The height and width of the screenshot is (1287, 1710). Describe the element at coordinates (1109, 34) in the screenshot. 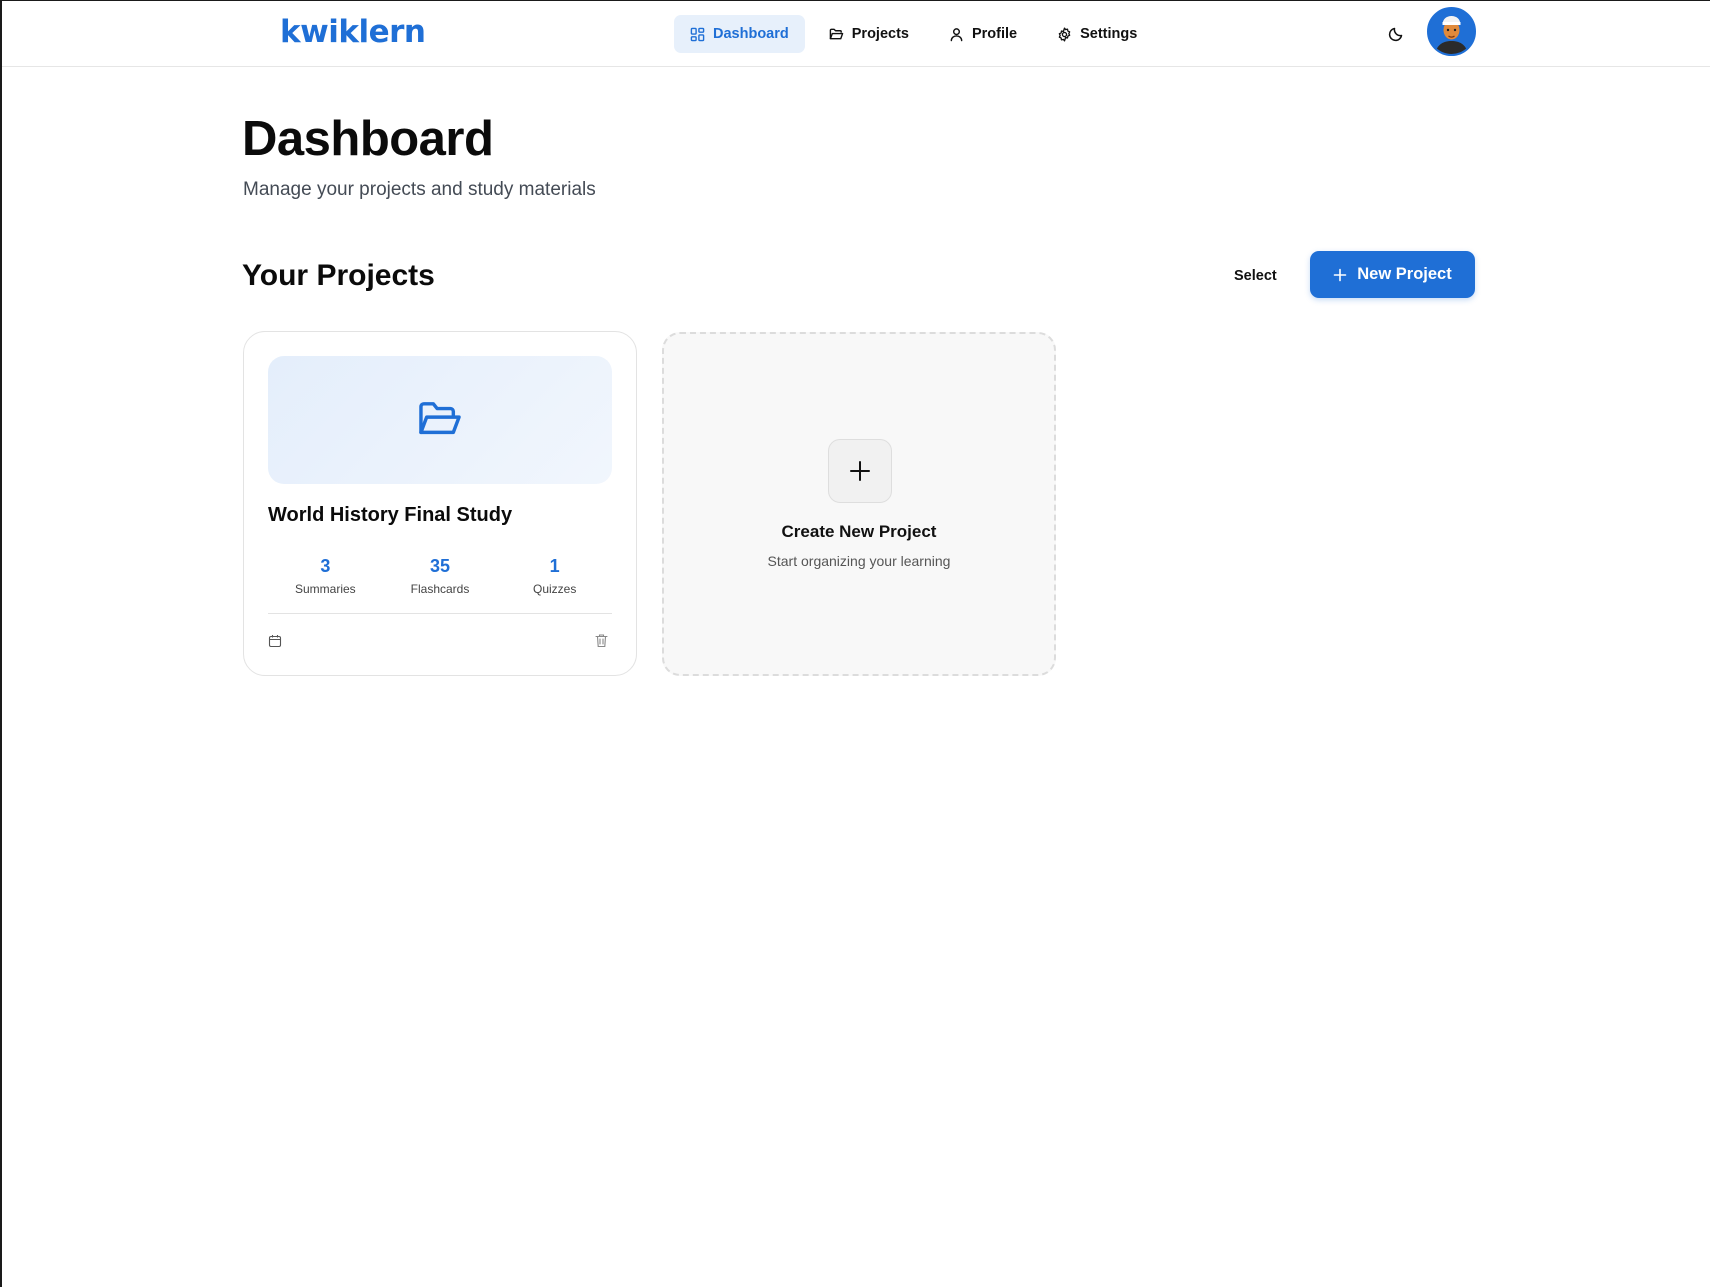

I see `nav-settings-label: Settings` at that location.